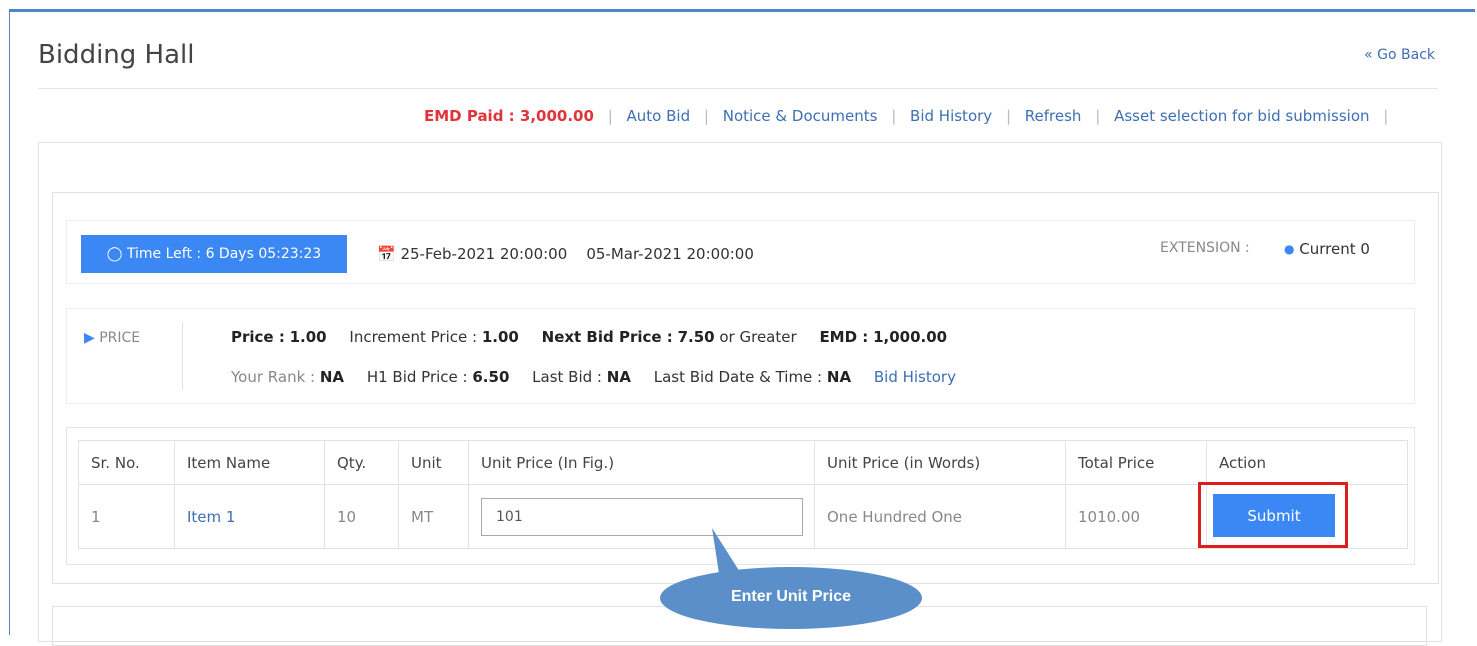 The image size is (1477, 646). What do you see at coordinates (1241, 116) in the screenshot?
I see `asset-selection-link: Asset selection for bid submission` at bounding box center [1241, 116].